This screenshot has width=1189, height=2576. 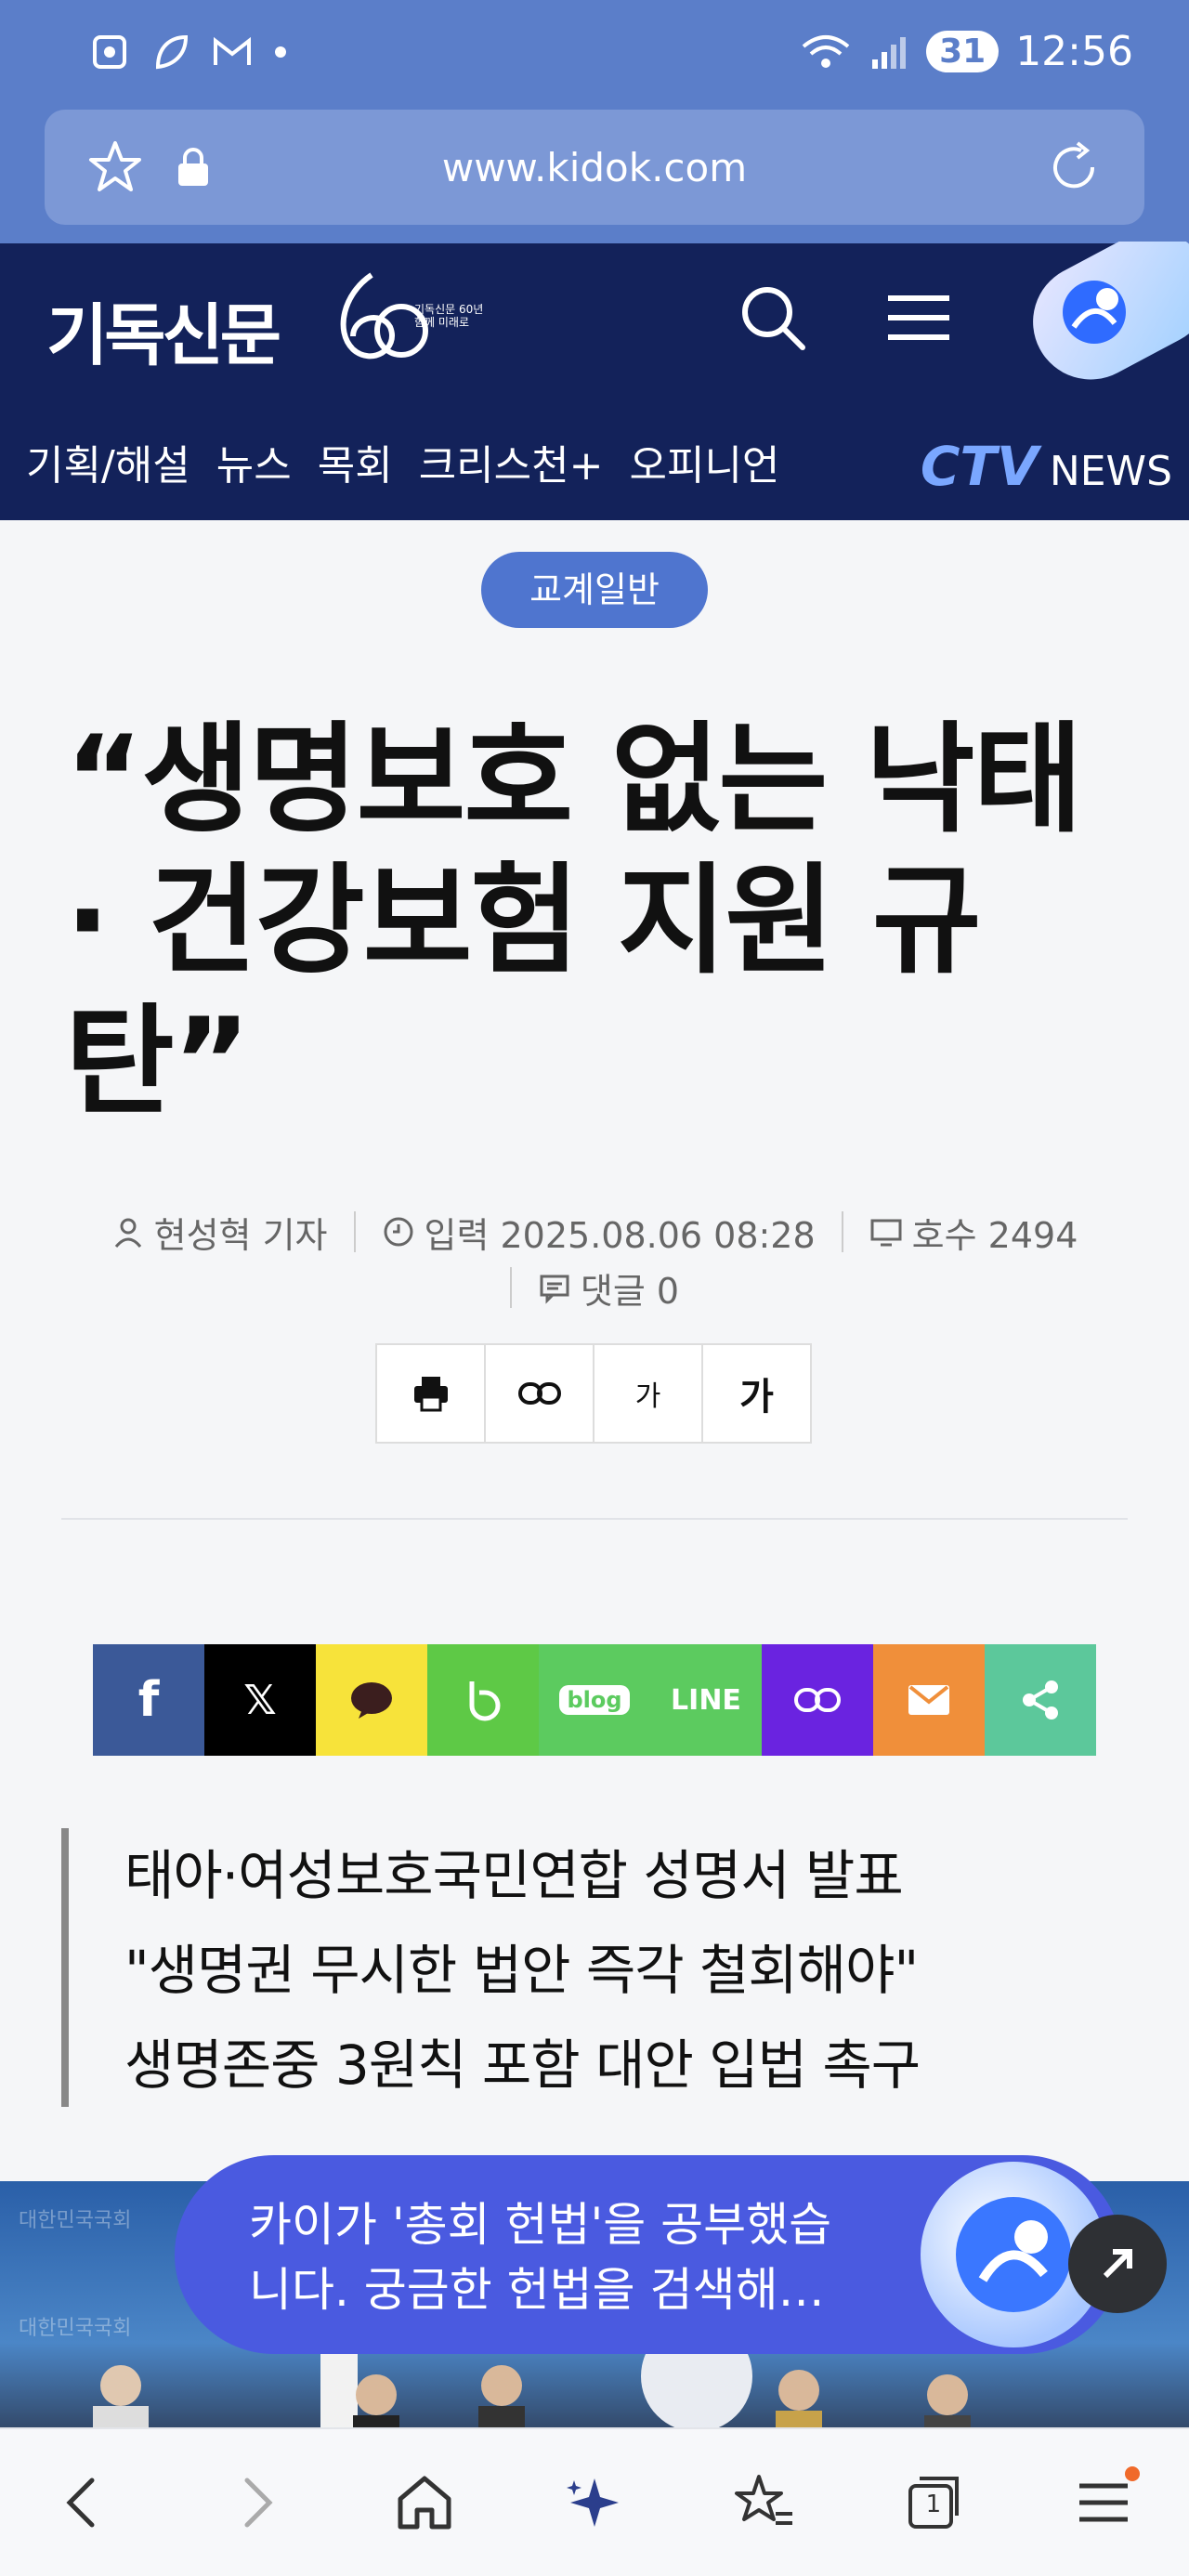 I want to click on facebook-icon: f, so click(x=148, y=1700).